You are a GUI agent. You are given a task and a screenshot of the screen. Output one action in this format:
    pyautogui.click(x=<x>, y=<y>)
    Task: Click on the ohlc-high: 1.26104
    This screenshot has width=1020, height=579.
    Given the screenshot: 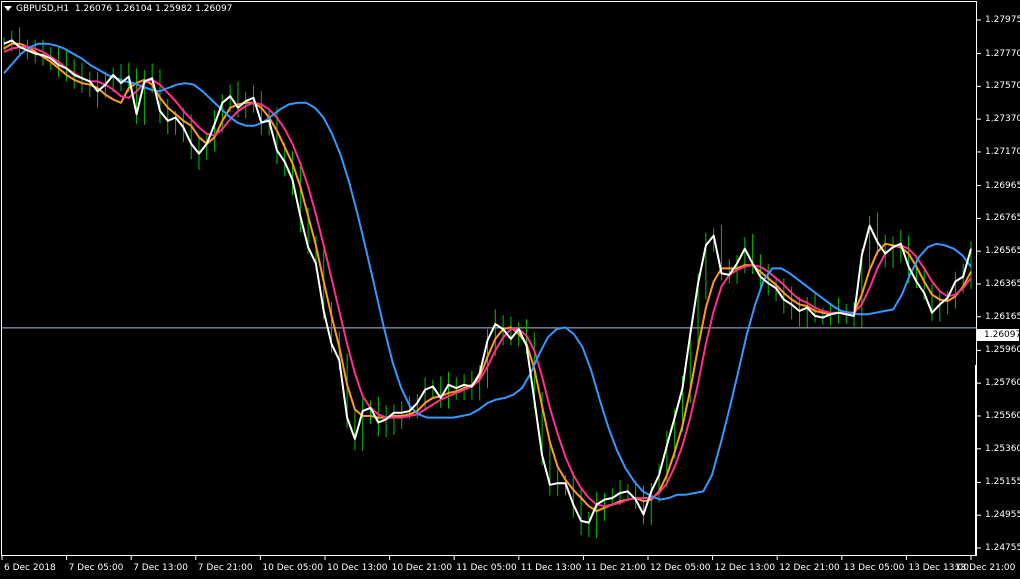 What is the action you would take?
    pyautogui.click(x=134, y=9)
    